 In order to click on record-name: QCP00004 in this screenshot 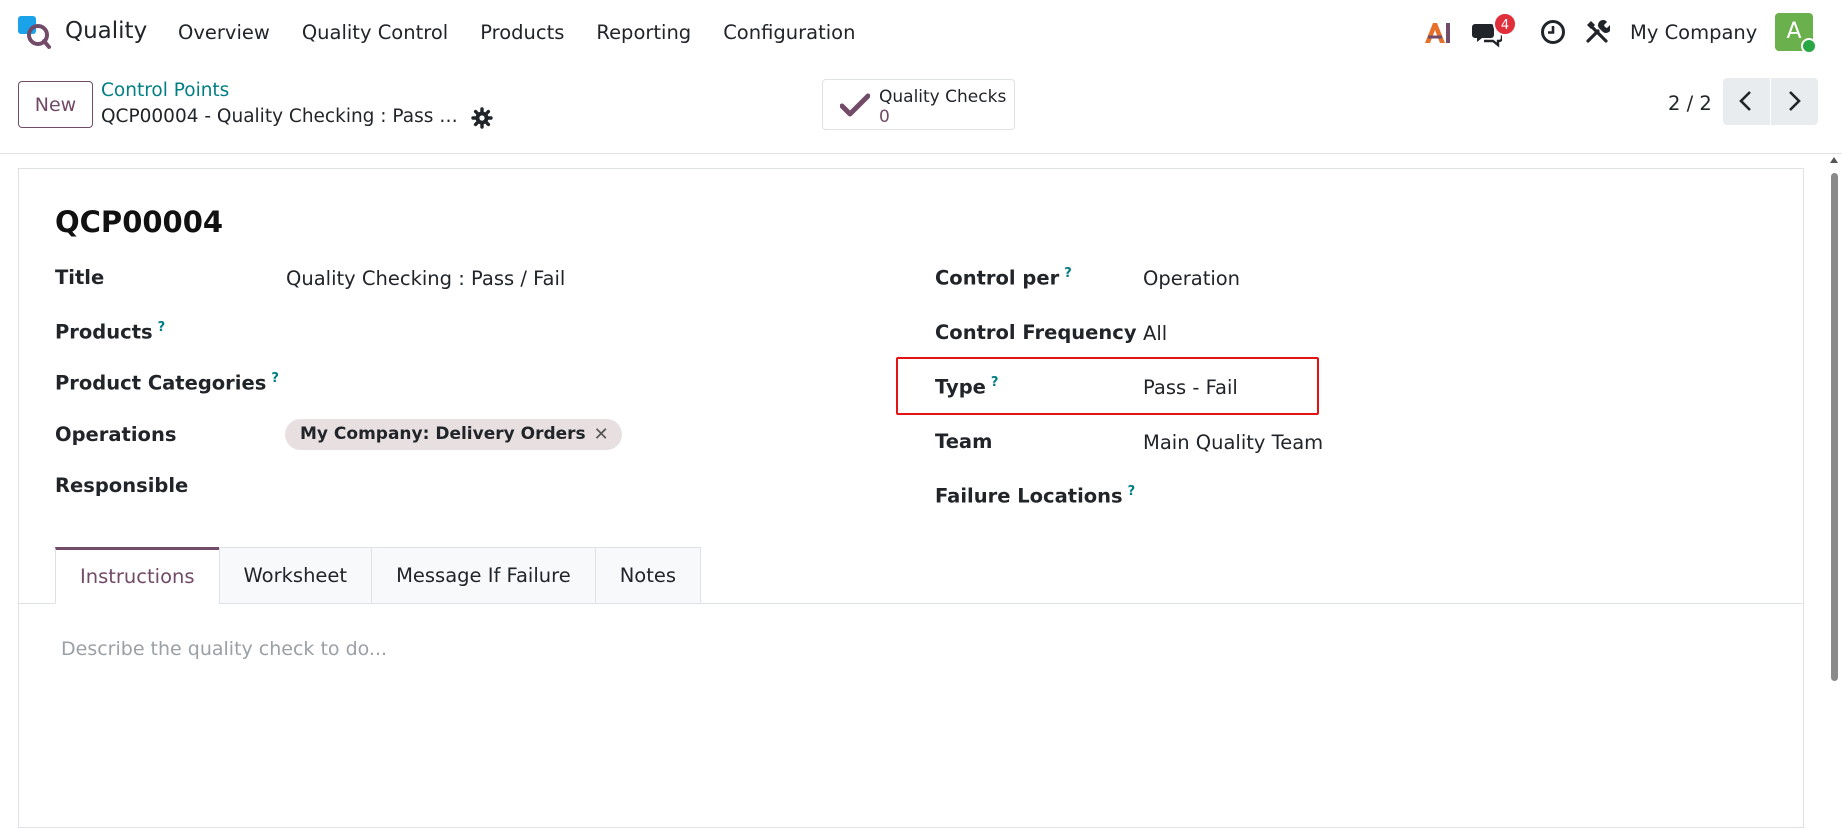, I will do `click(139, 222)`.